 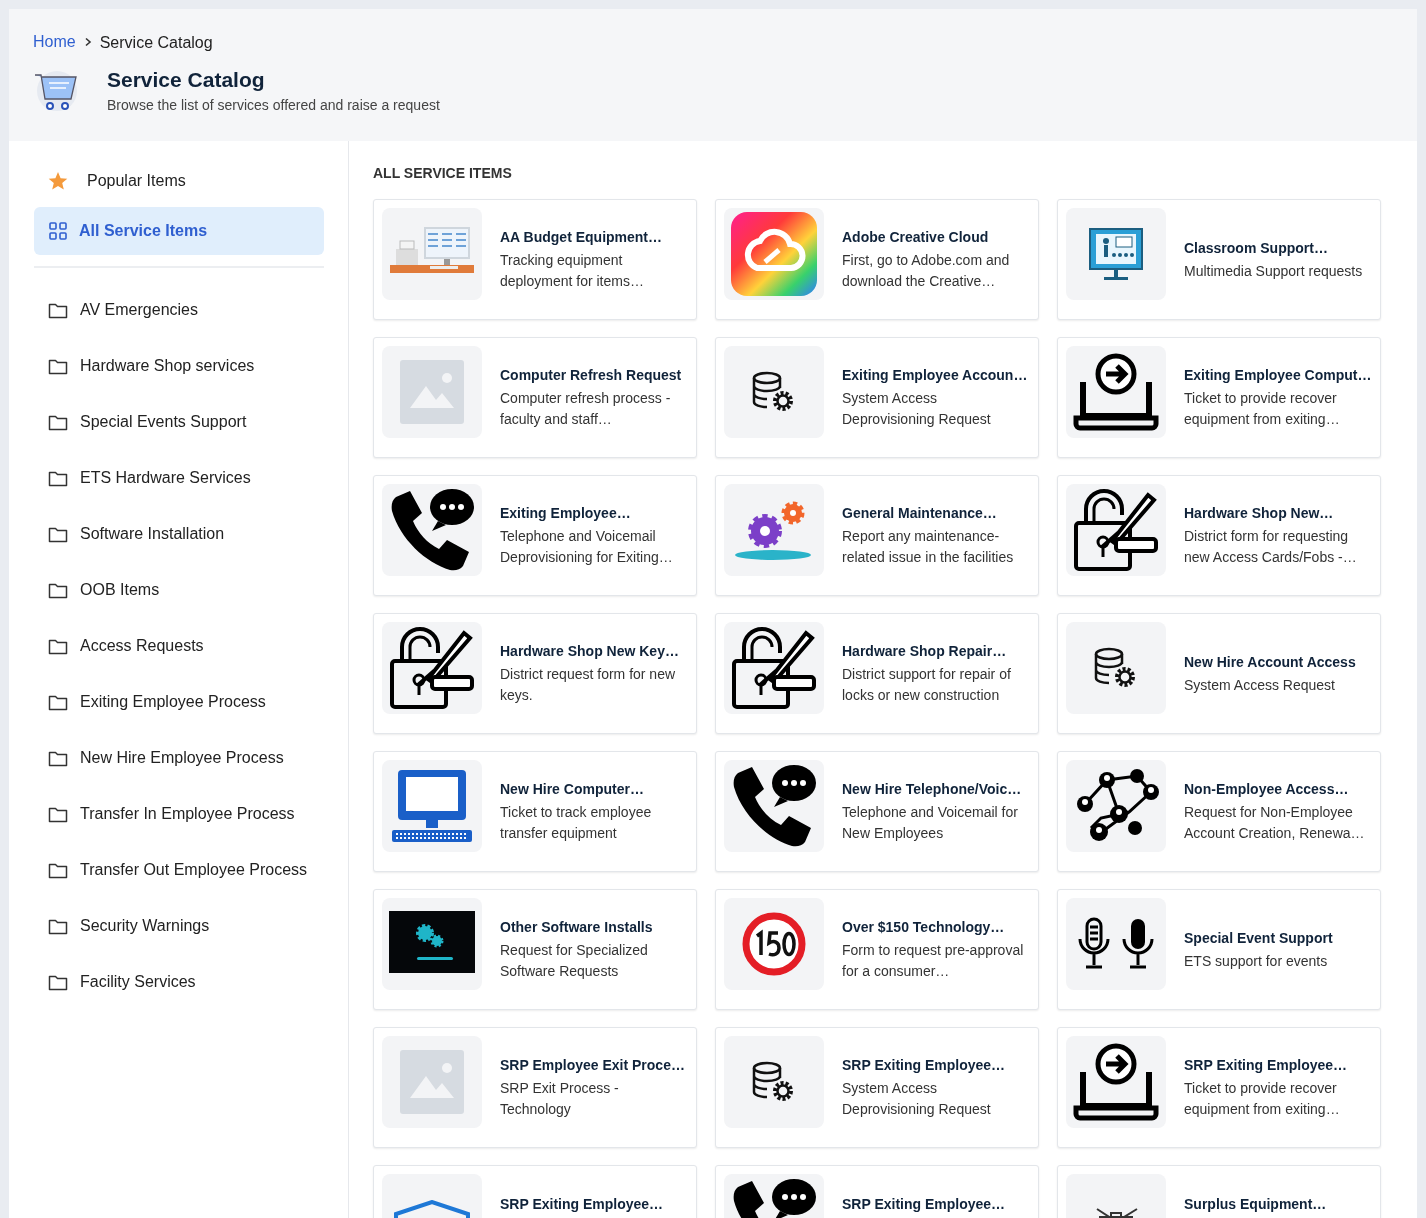 I want to click on service-card: Hardware Shop Repair… District support for repair of locks or new construction, so click(x=877, y=673).